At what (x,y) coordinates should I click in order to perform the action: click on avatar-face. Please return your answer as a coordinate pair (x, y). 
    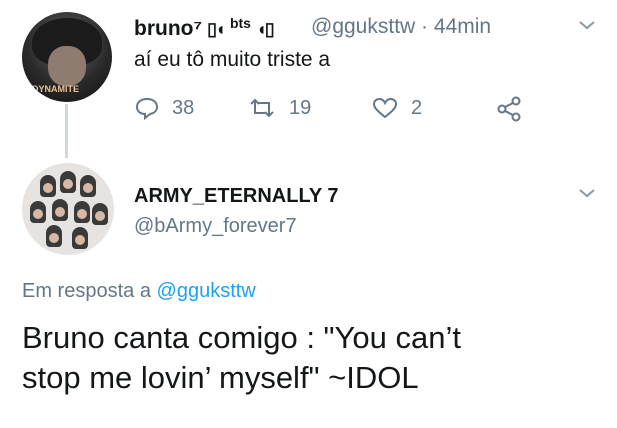
    Looking at the image, I should click on (67, 66).